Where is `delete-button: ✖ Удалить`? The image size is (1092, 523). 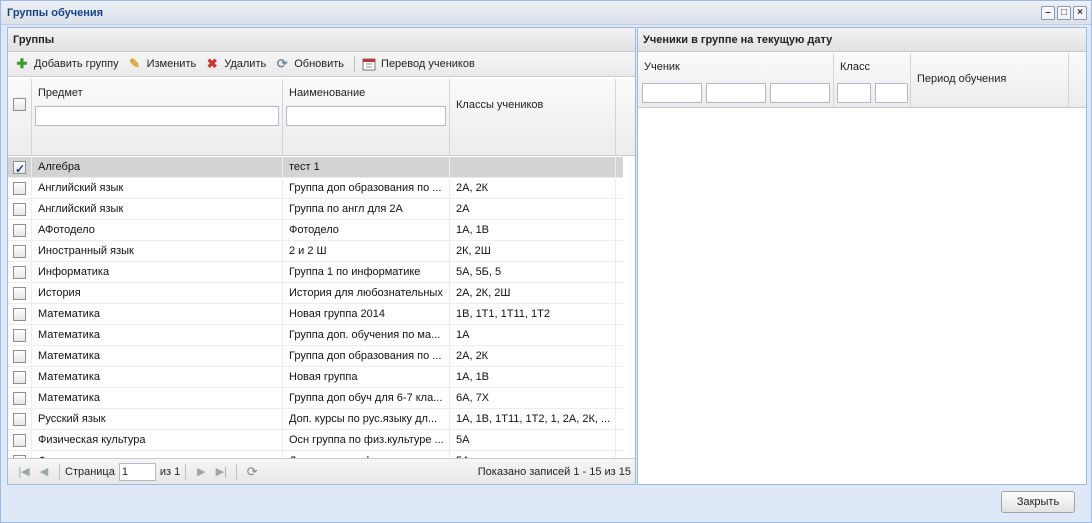 delete-button: ✖ Удалить is located at coordinates (237, 64).